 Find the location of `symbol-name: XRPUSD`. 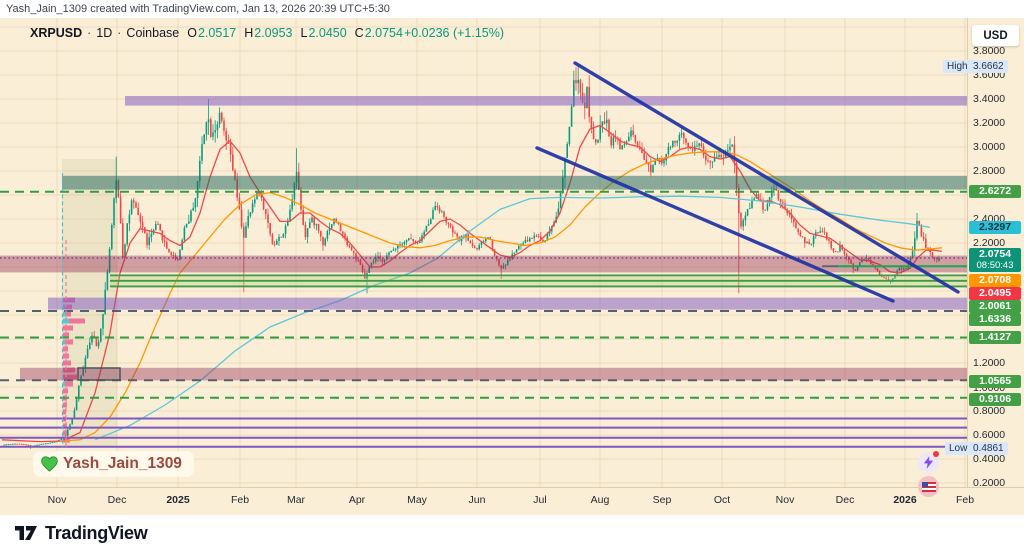

symbol-name: XRPUSD is located at coordinates (56, 33).